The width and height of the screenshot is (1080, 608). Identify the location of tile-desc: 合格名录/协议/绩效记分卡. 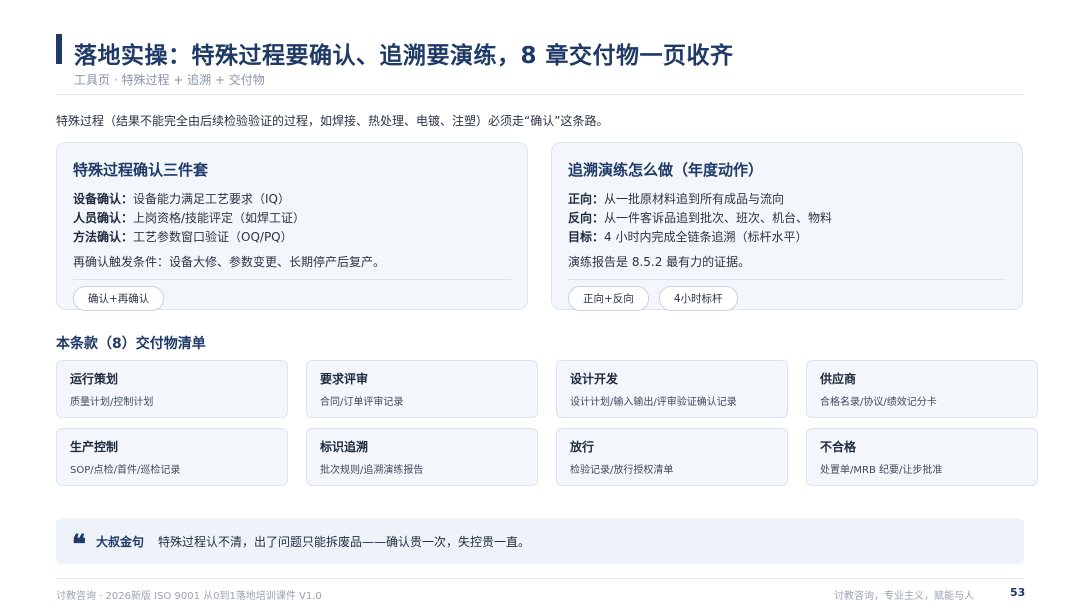
(878, 402).